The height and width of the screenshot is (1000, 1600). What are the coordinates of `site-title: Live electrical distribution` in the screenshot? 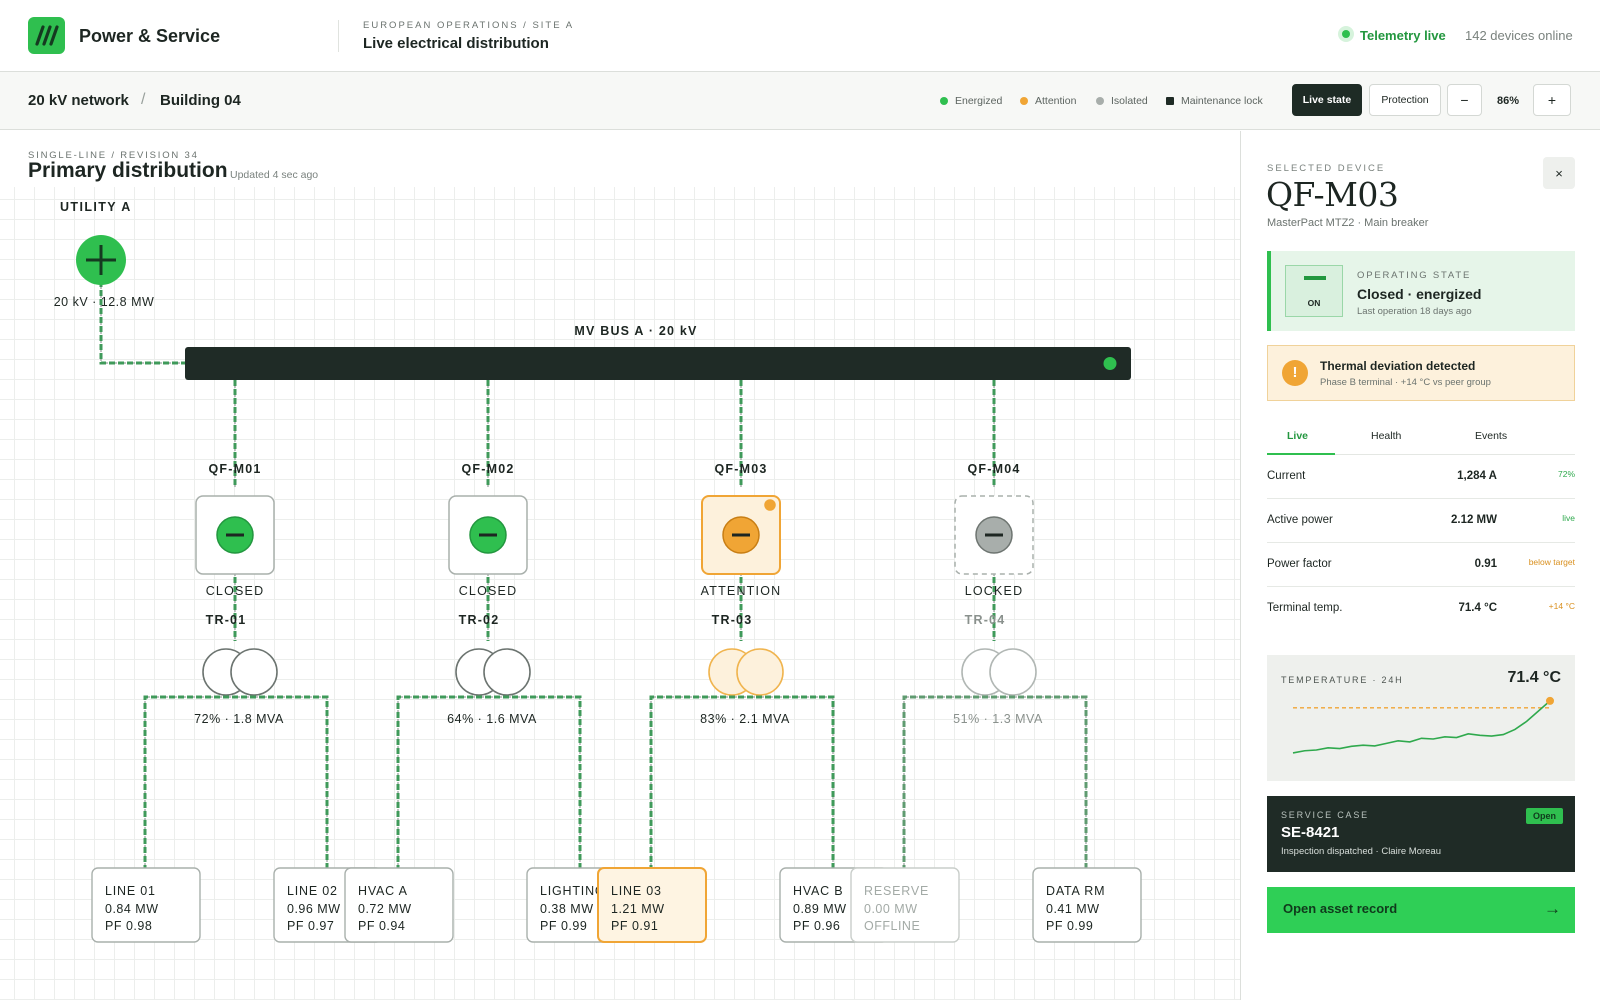 It's located at (456, 43).